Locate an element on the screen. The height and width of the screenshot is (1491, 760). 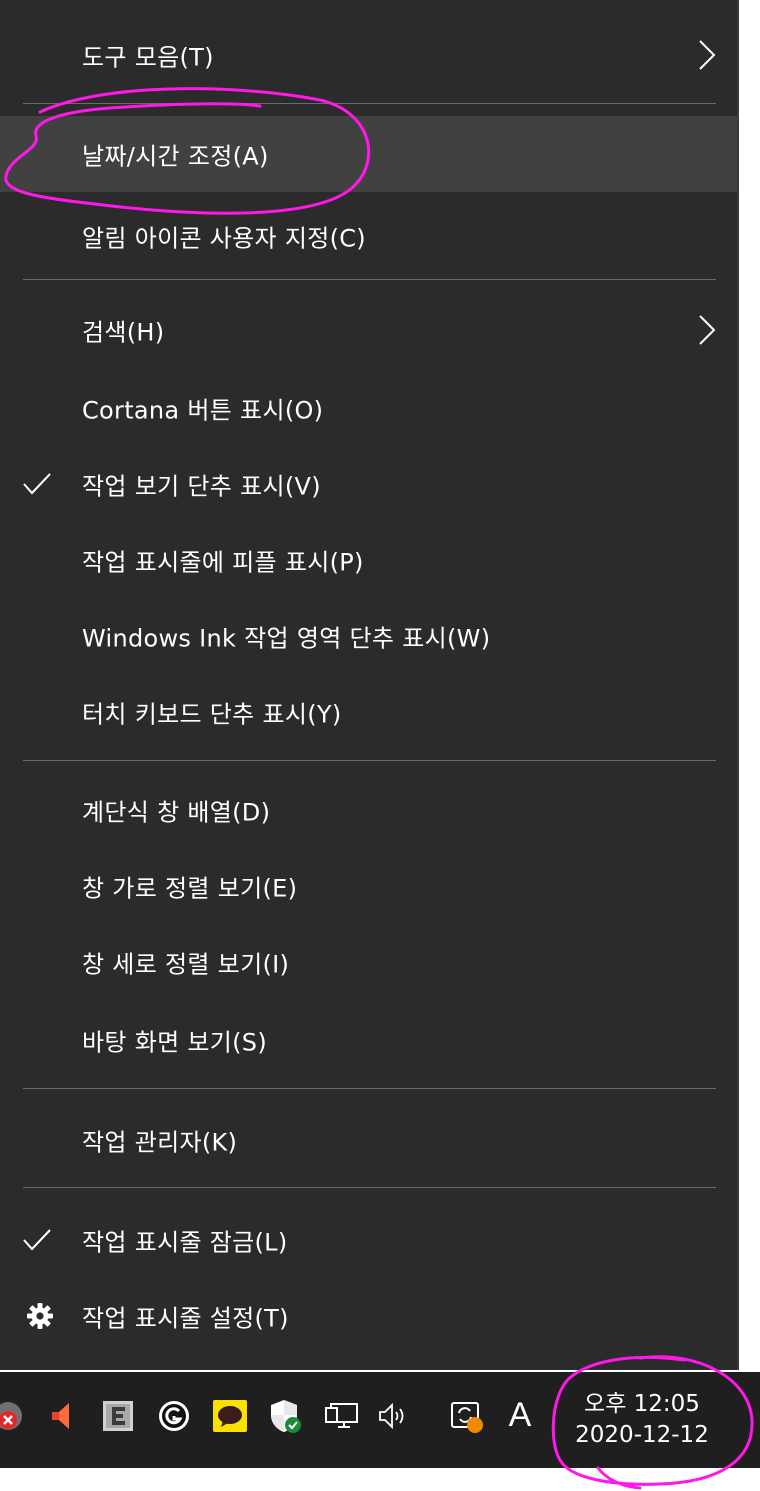
menu-item-adjust-date-time: 날짜/시간 조정(A) is located at coordinates (368, 154).